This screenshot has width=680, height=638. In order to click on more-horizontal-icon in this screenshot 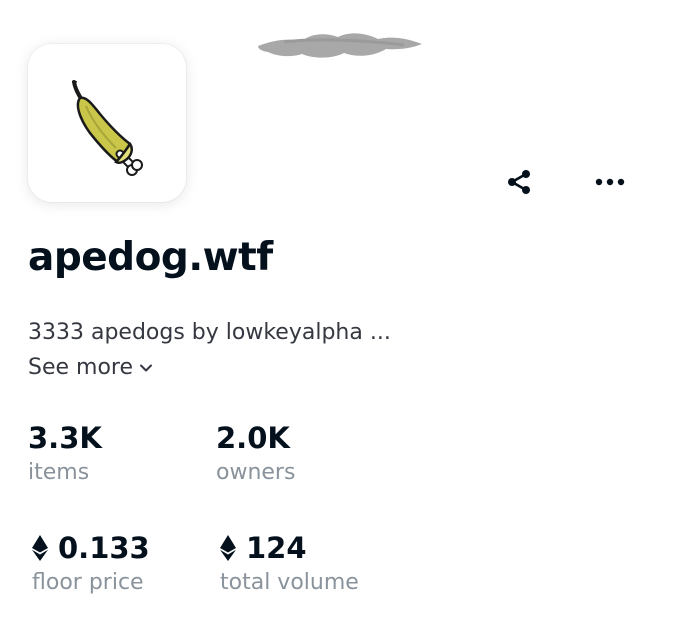, I will do `click(610, 182)`.